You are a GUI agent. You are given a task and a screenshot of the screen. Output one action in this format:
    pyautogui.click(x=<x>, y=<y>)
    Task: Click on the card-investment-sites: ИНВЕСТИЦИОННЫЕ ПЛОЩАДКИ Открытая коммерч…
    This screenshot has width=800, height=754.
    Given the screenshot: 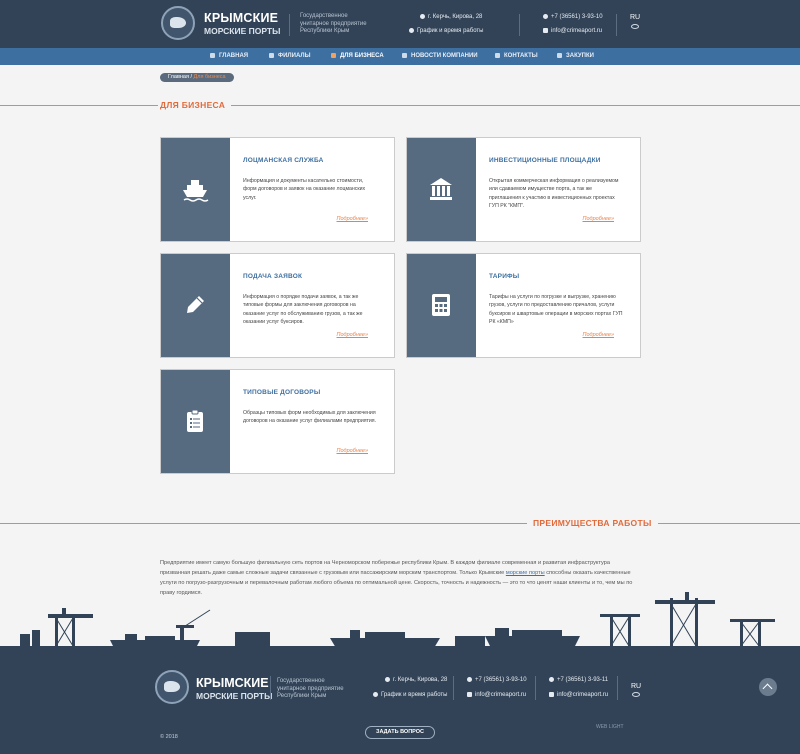 What is the action you would take?
    pyautogui.click(x=523, y=189)
    